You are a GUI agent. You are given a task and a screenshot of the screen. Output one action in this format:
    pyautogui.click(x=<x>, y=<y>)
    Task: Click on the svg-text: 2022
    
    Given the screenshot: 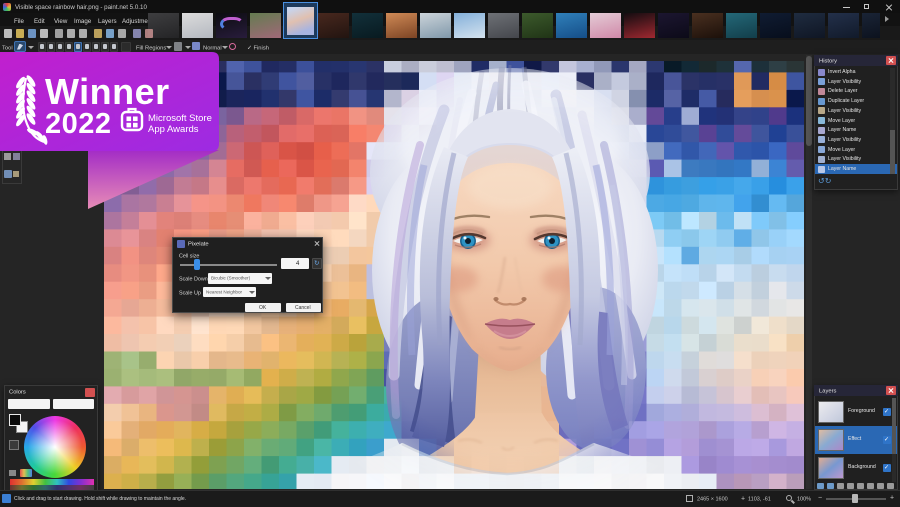 What is the action you would take?
    pyautogui.click(x=78, y=124)
    